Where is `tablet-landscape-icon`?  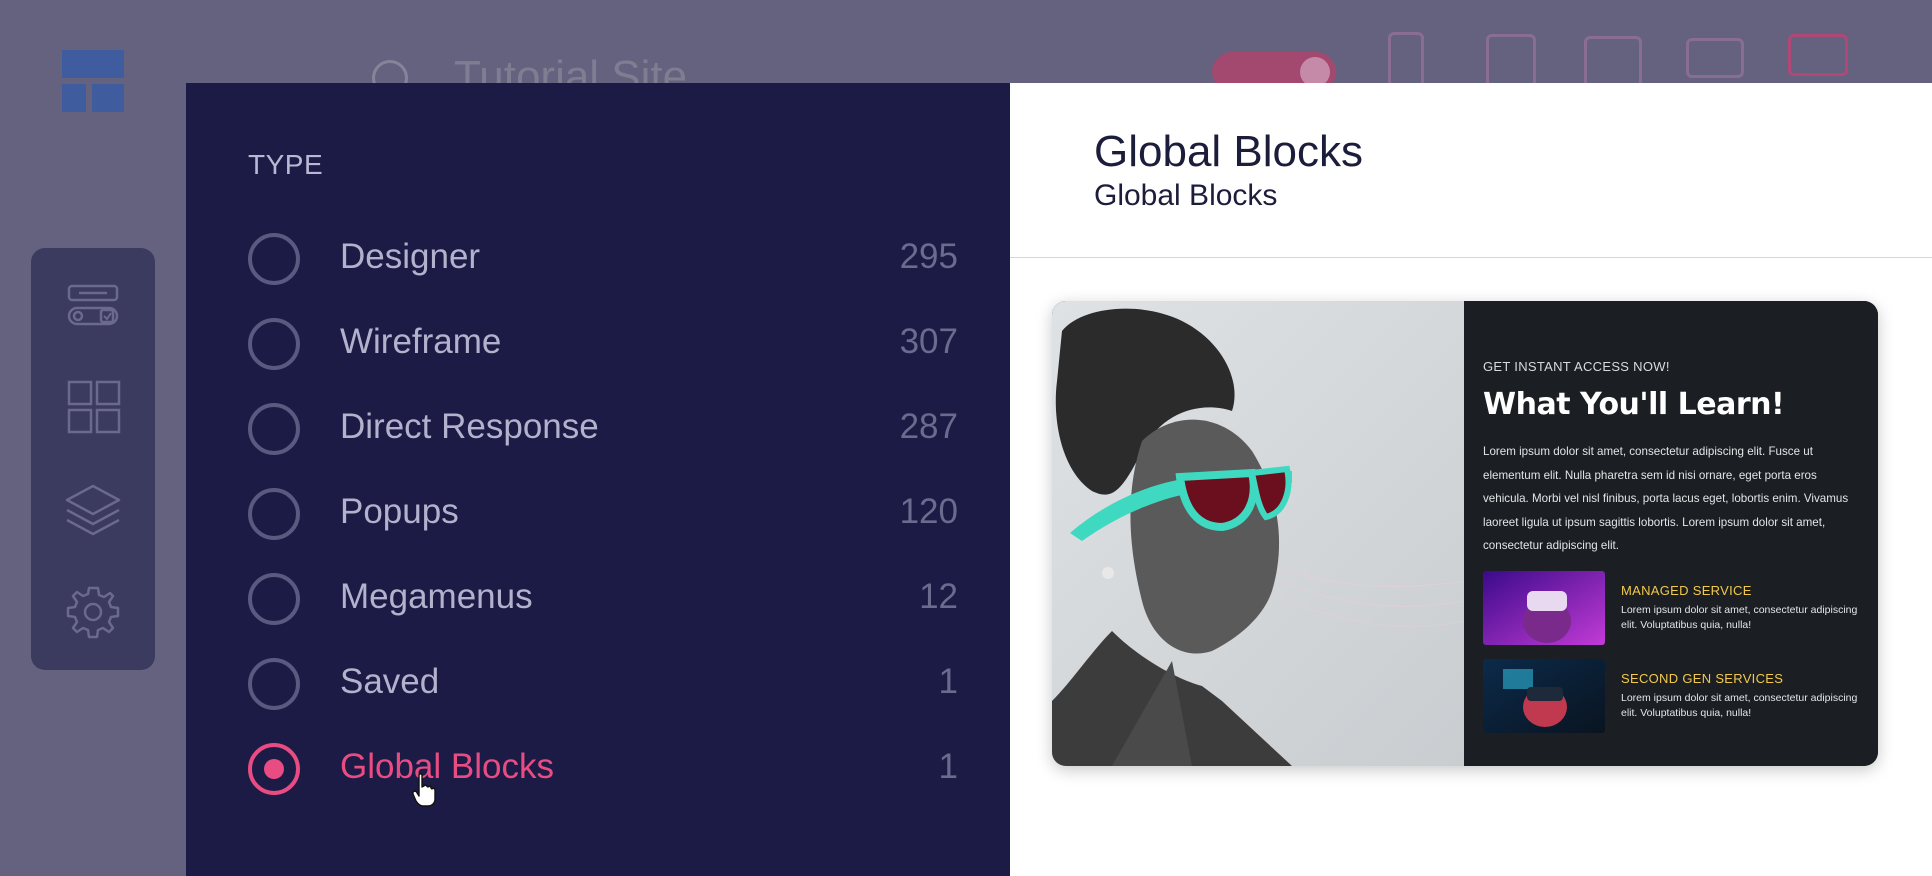
tablet-landscape-icon is located at coordinates (1613, 62).